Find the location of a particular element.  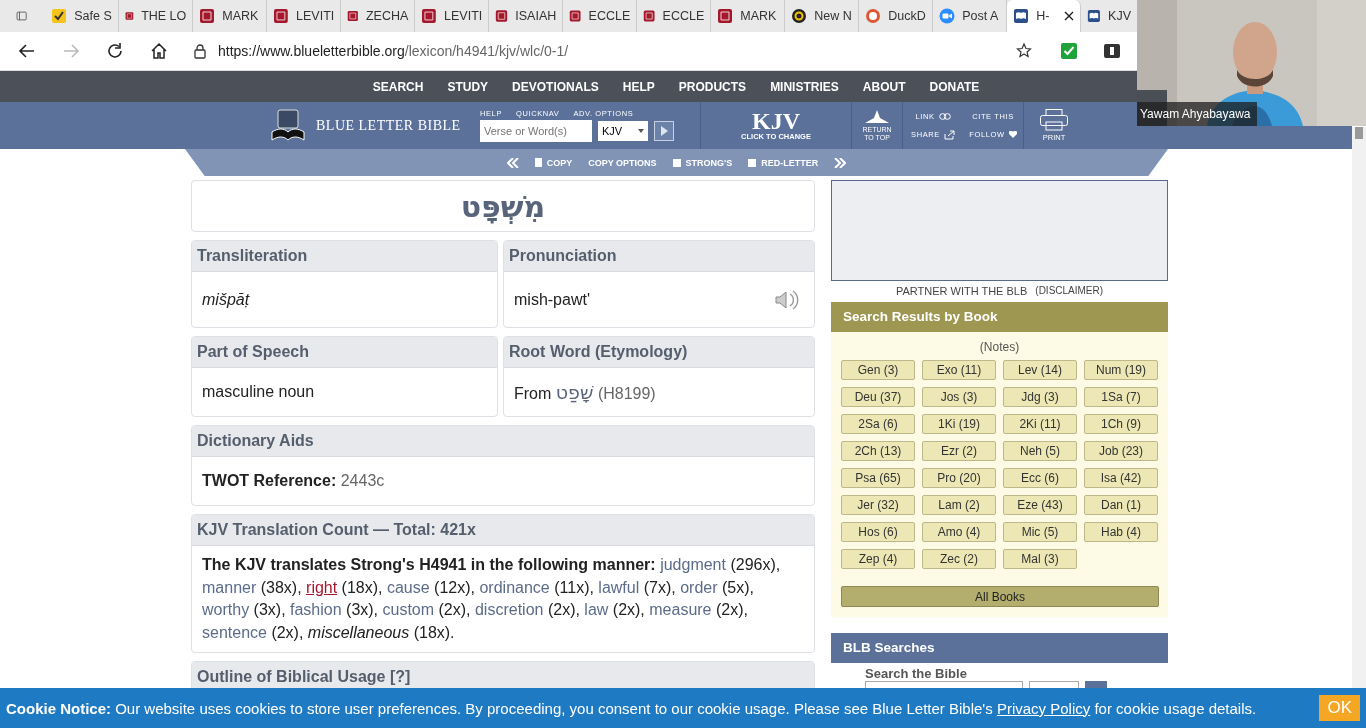

nav-link: MINISTRIES is located at coordinates (804, 86).